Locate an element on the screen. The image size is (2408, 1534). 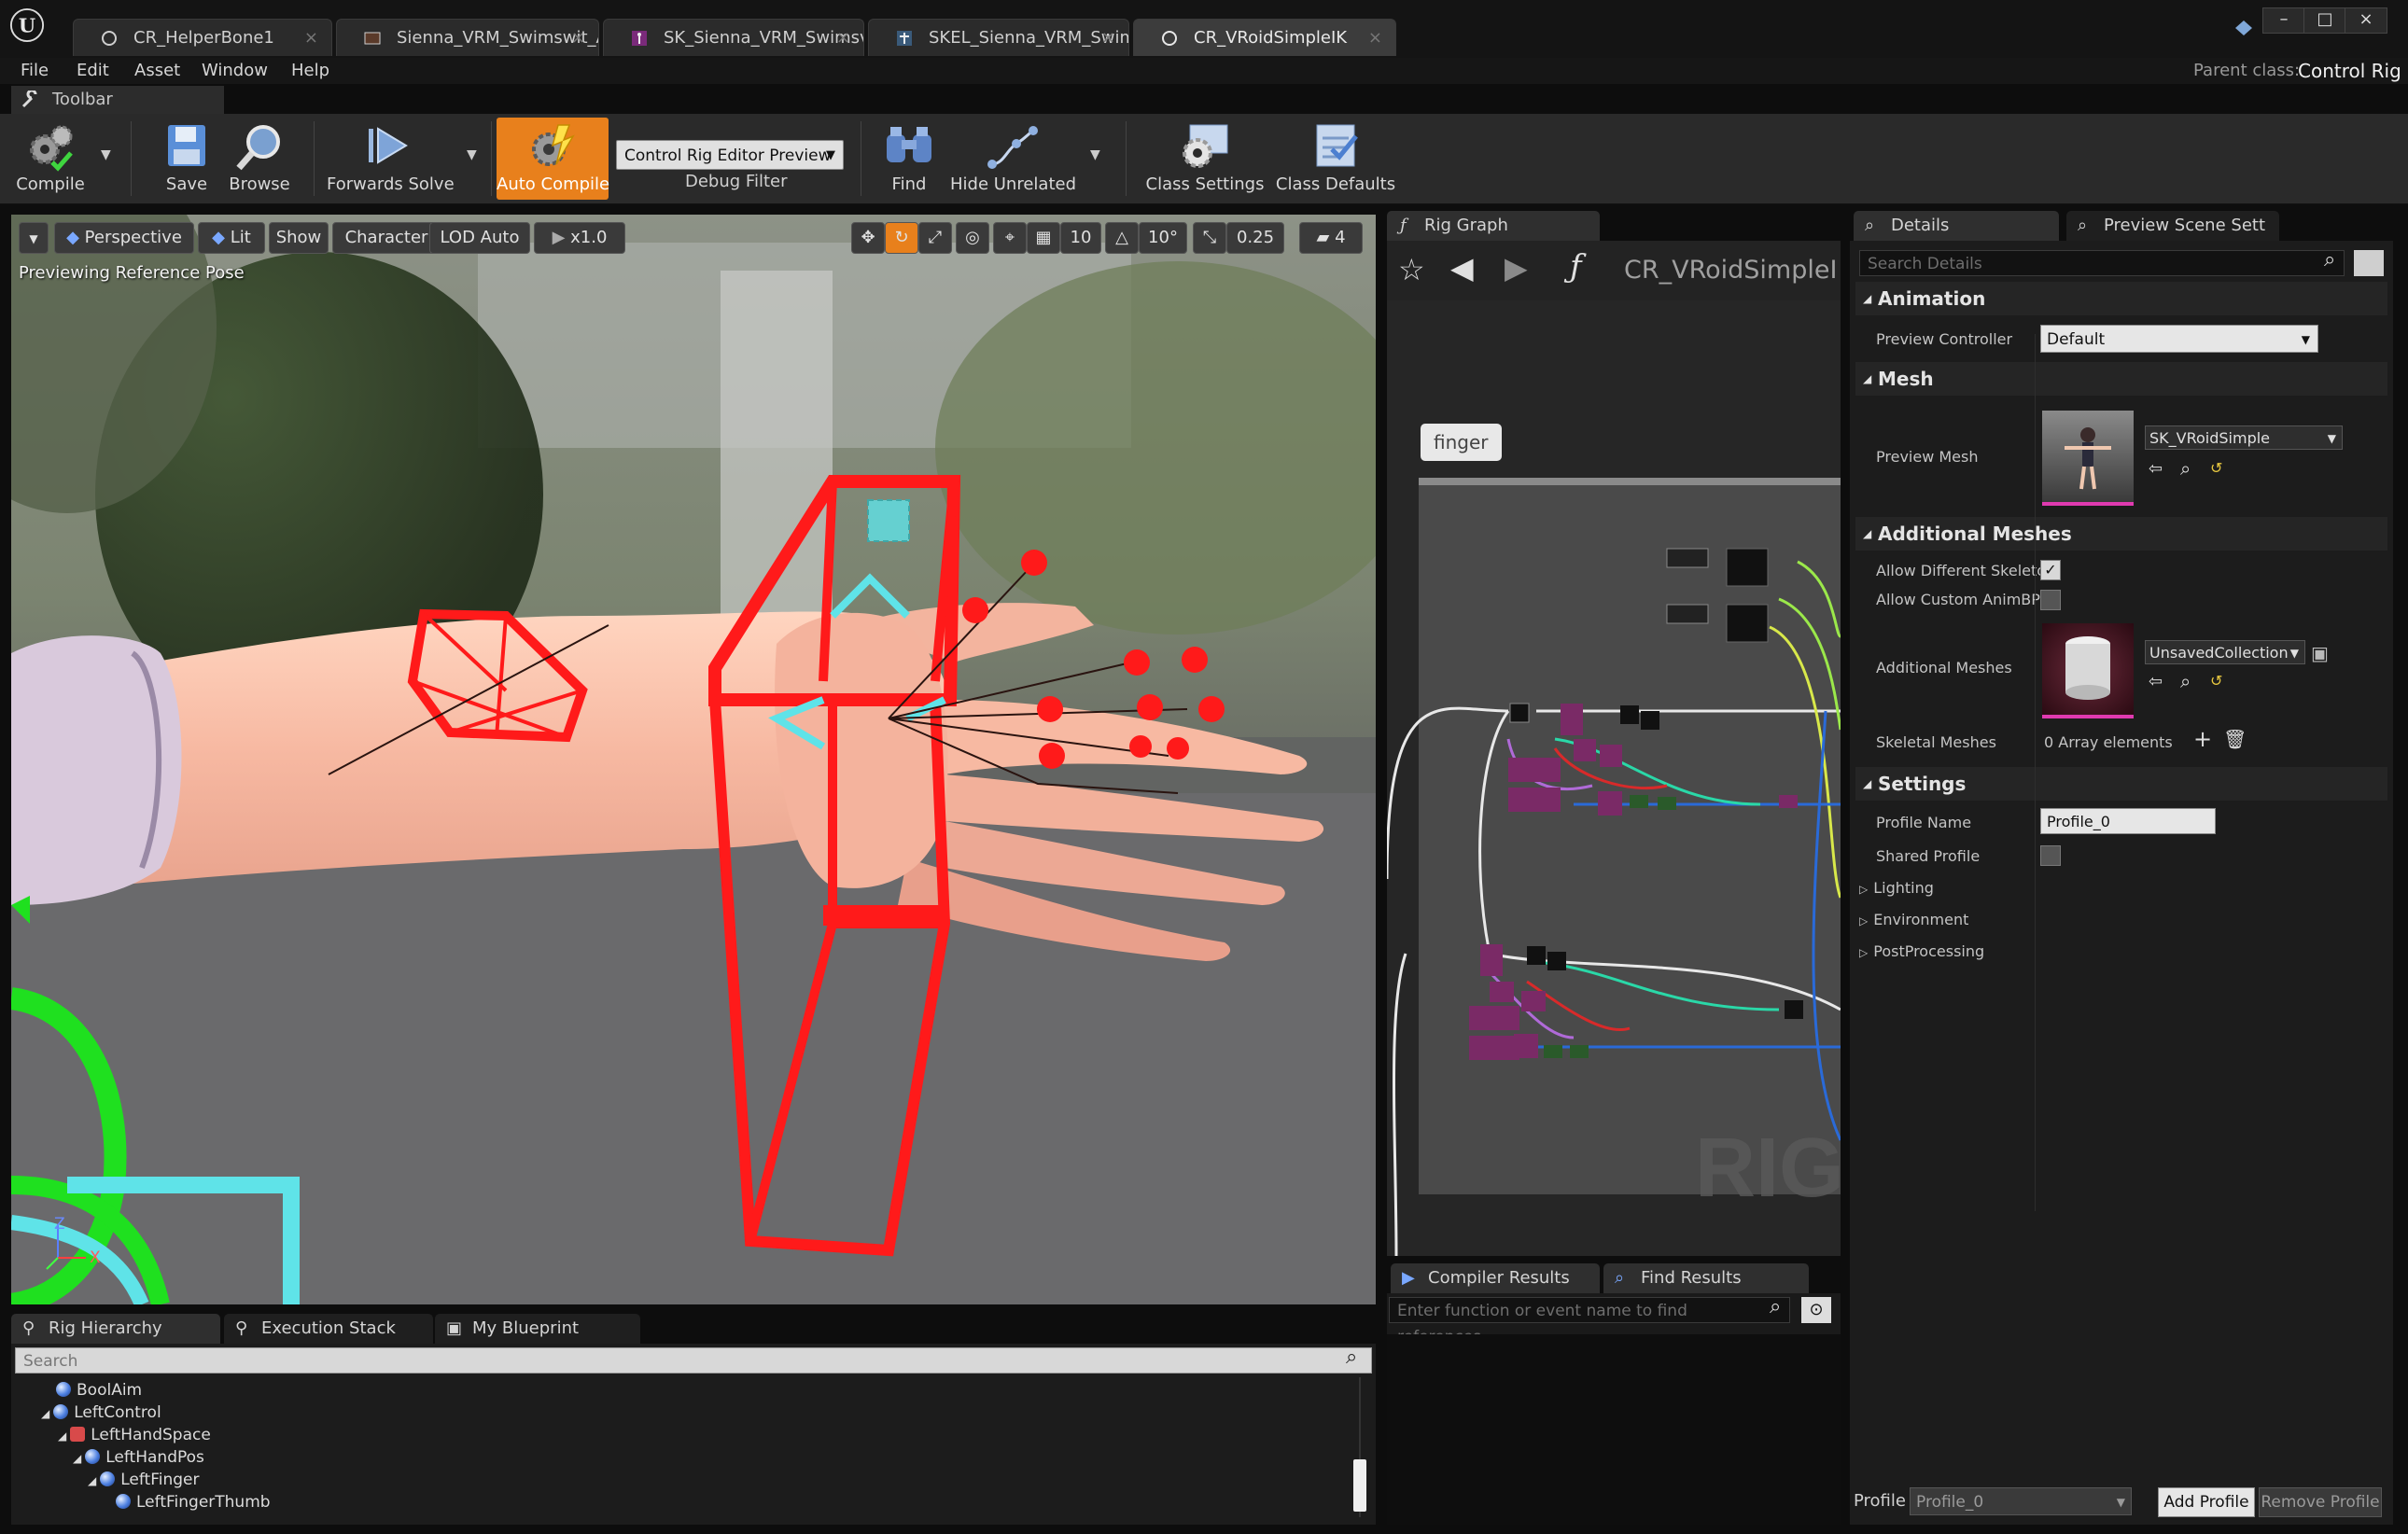
find-results-tab: ⌕ Find Results is located at coordinates (1706, 1278).